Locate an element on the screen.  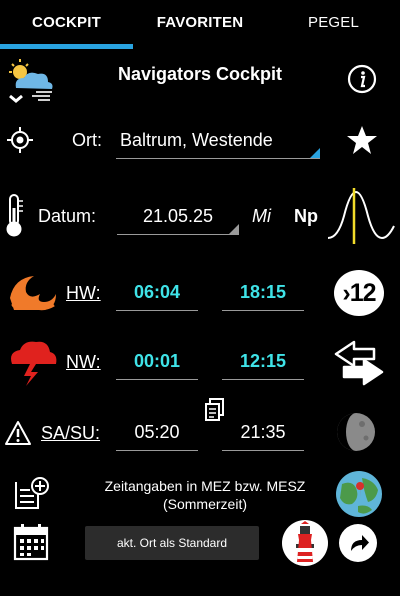
tab-bar: COCKPIT FAVORITEN PEGEL is located at coordinates (200, 24).